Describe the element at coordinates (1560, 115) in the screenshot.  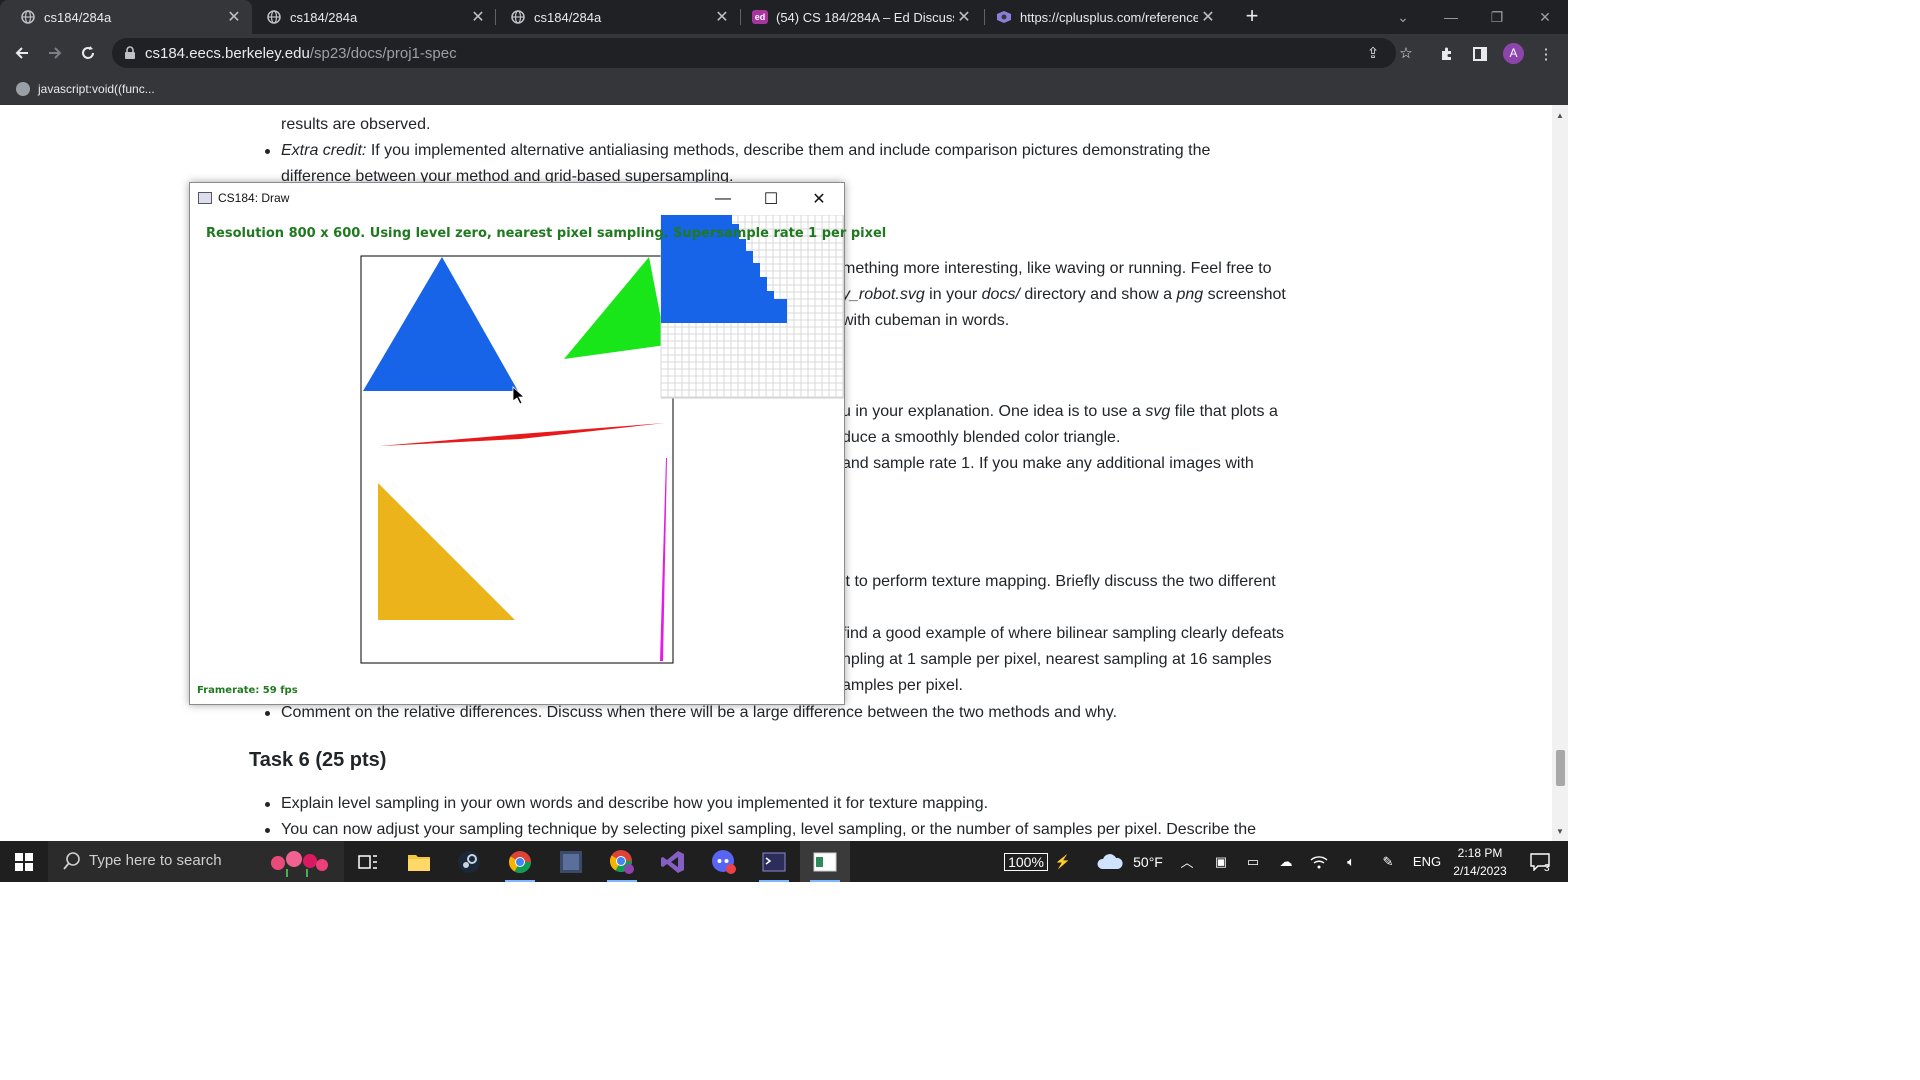
I see `scroll-up-icon: ▲` at that location.